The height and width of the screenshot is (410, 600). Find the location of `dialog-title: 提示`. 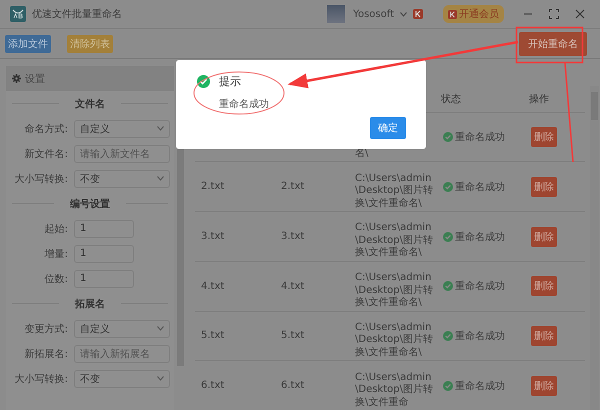

dialog-title: 提示 is located at coordinates (230, 81).